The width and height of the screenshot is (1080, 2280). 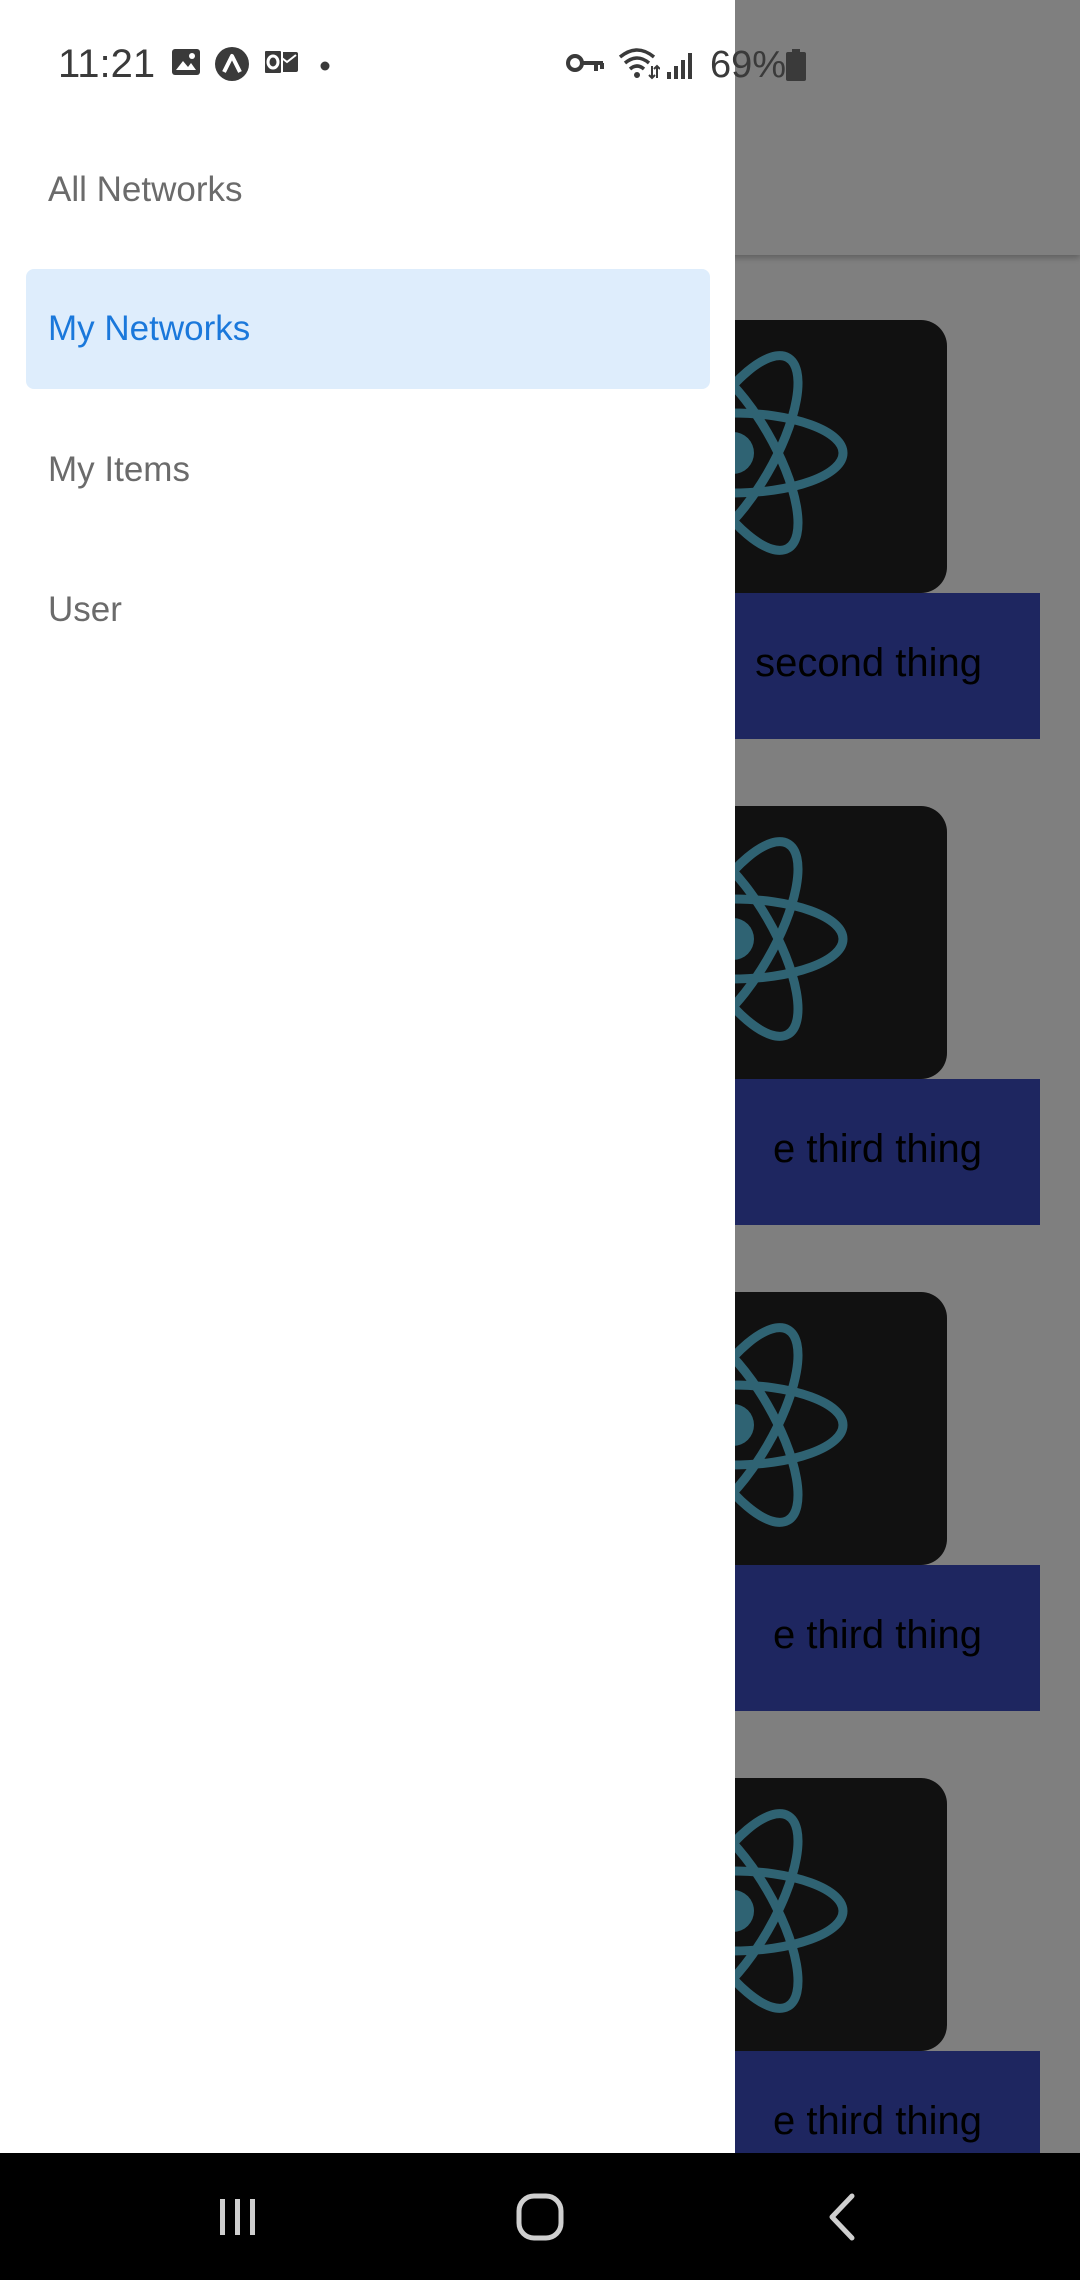 I want to click on status-time: 11:21, so click(x=107, y=64).